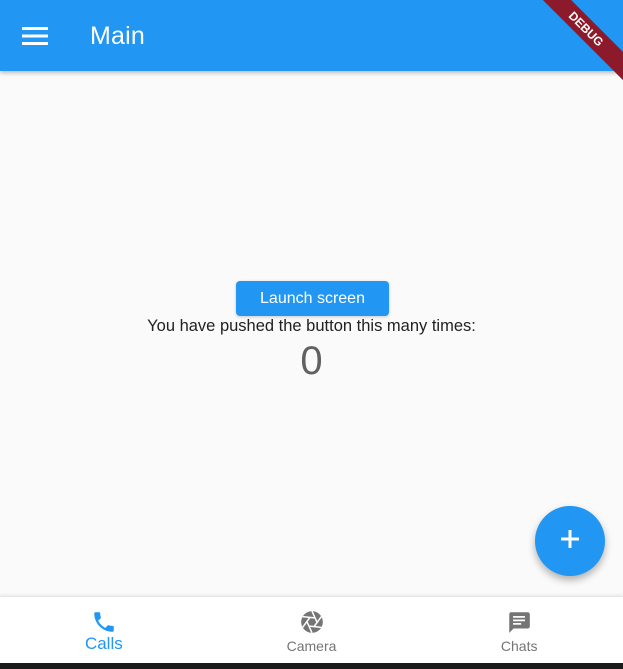  I want to click on phone-icon, so click(104, 622).